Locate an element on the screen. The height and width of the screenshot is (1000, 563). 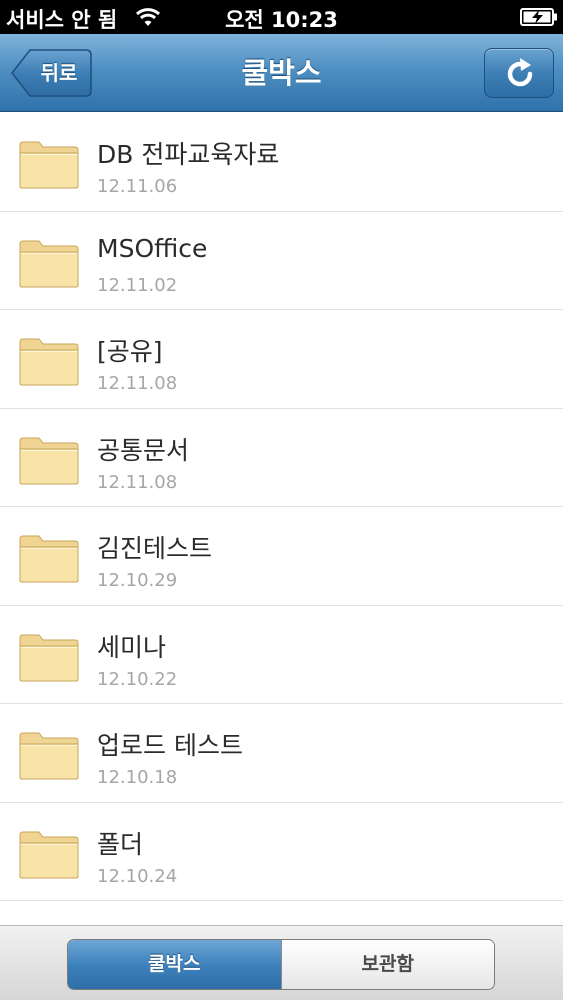
file-date: 12.11.02 is located at coordinates (137, 285).